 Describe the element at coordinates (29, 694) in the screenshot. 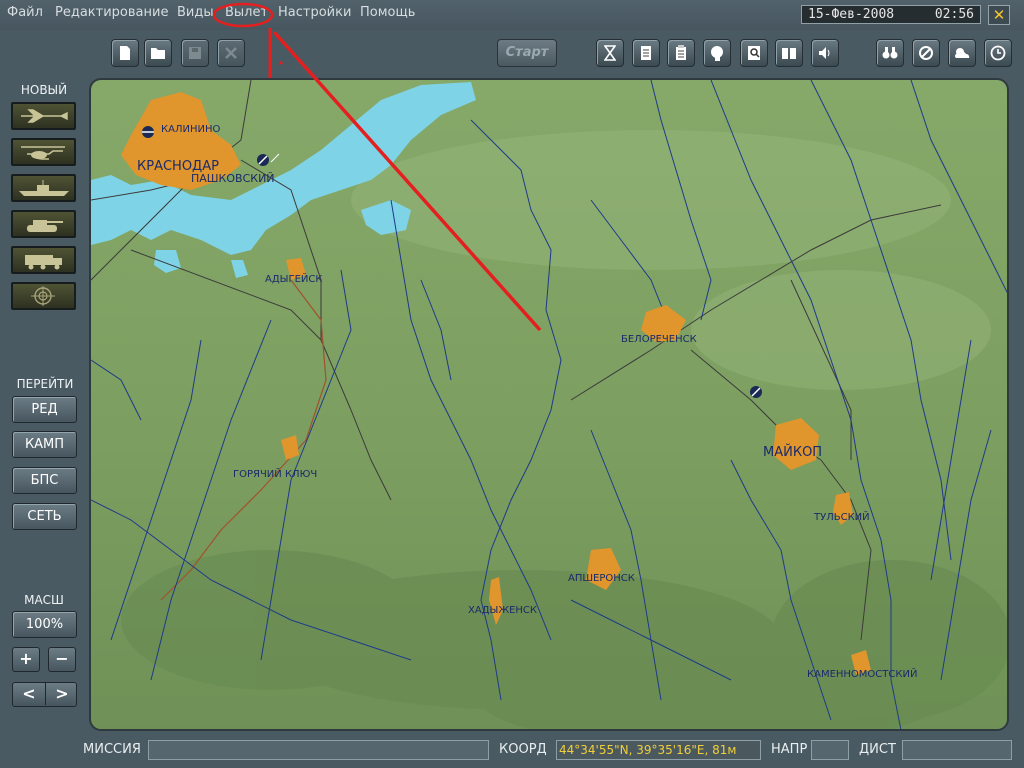

I see `pan-left-button: <` at that location.